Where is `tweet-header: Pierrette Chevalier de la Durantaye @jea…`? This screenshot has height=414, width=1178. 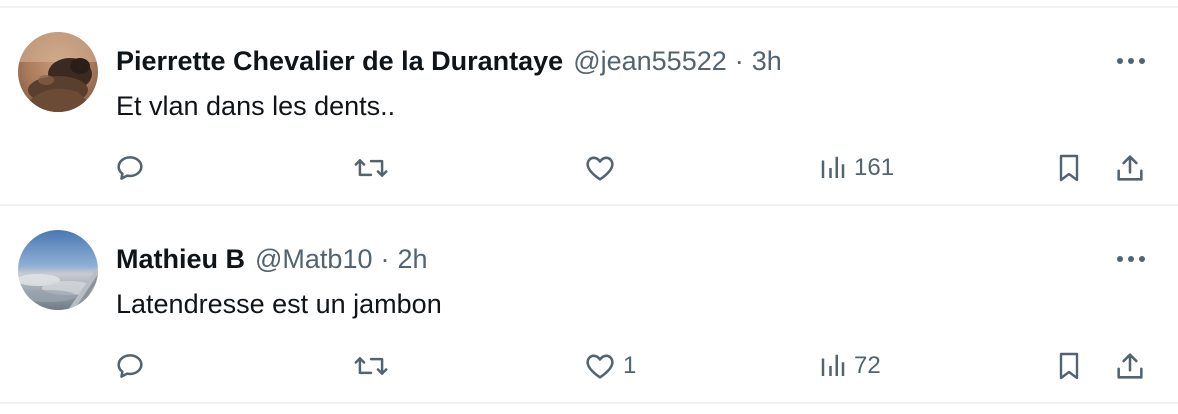 tweet-header: Pierrette Chevalier de la Durantaye @jea… is located at coordinates (449, 61).